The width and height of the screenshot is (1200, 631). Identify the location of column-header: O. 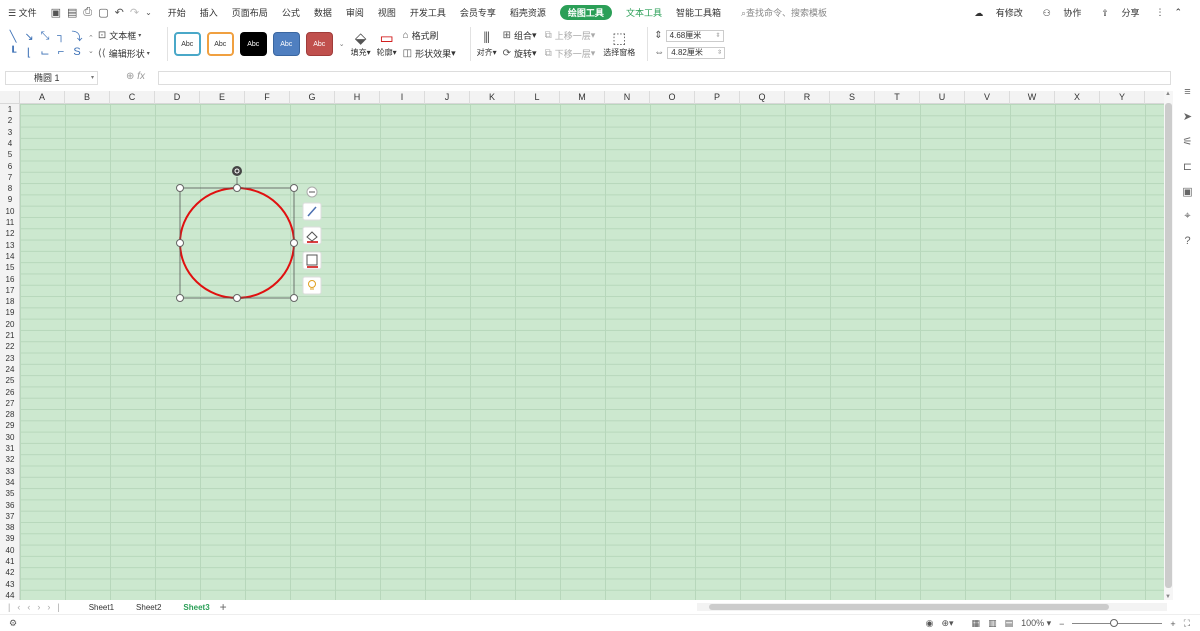
(672, 97).